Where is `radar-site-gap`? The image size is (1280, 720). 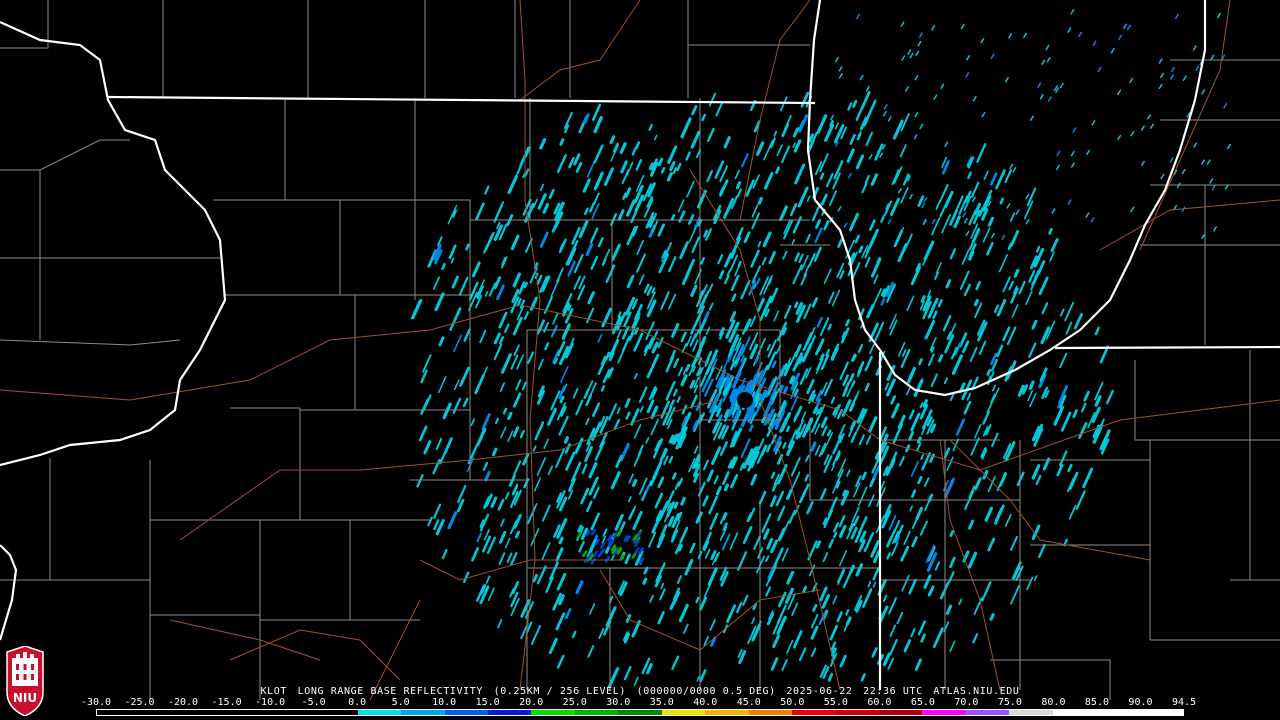
radar-site-gap is located at coordinates (745, 400).